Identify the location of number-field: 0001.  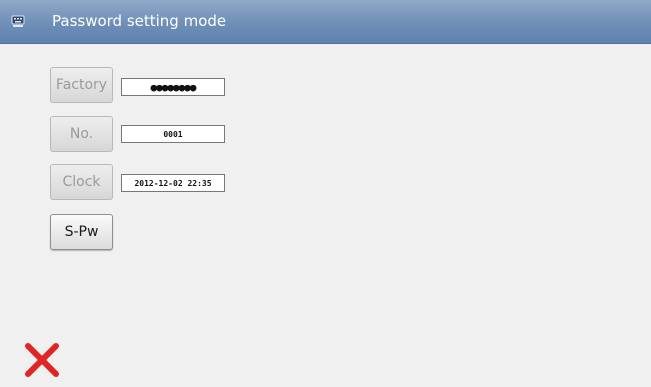
(173, 134).